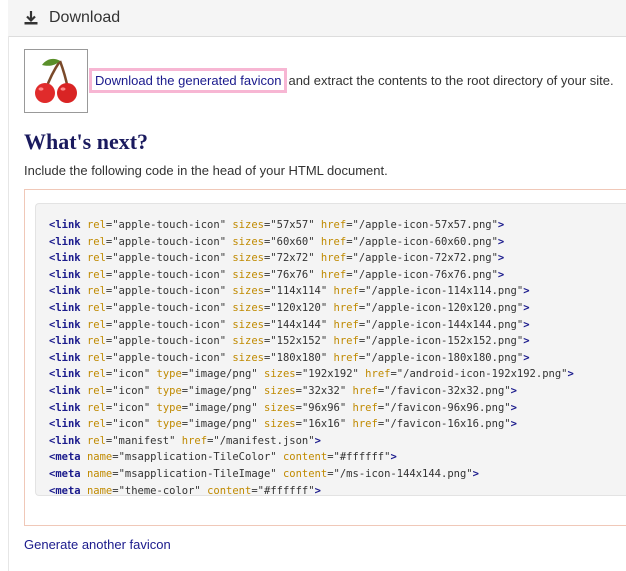  What do you see at coordinates (425, 258) in the screenshot?
I see `code-attr-value: "/apple-icon-72x72.png"` at bounding box center [425, 258].